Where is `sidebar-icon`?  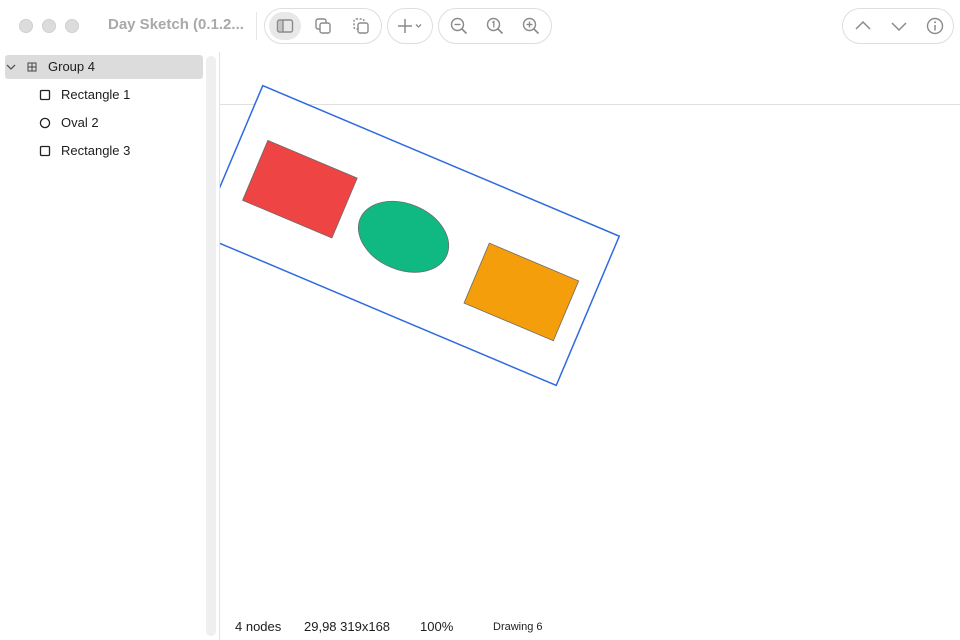
sidebar-icon is located at coordinates (285, 26).